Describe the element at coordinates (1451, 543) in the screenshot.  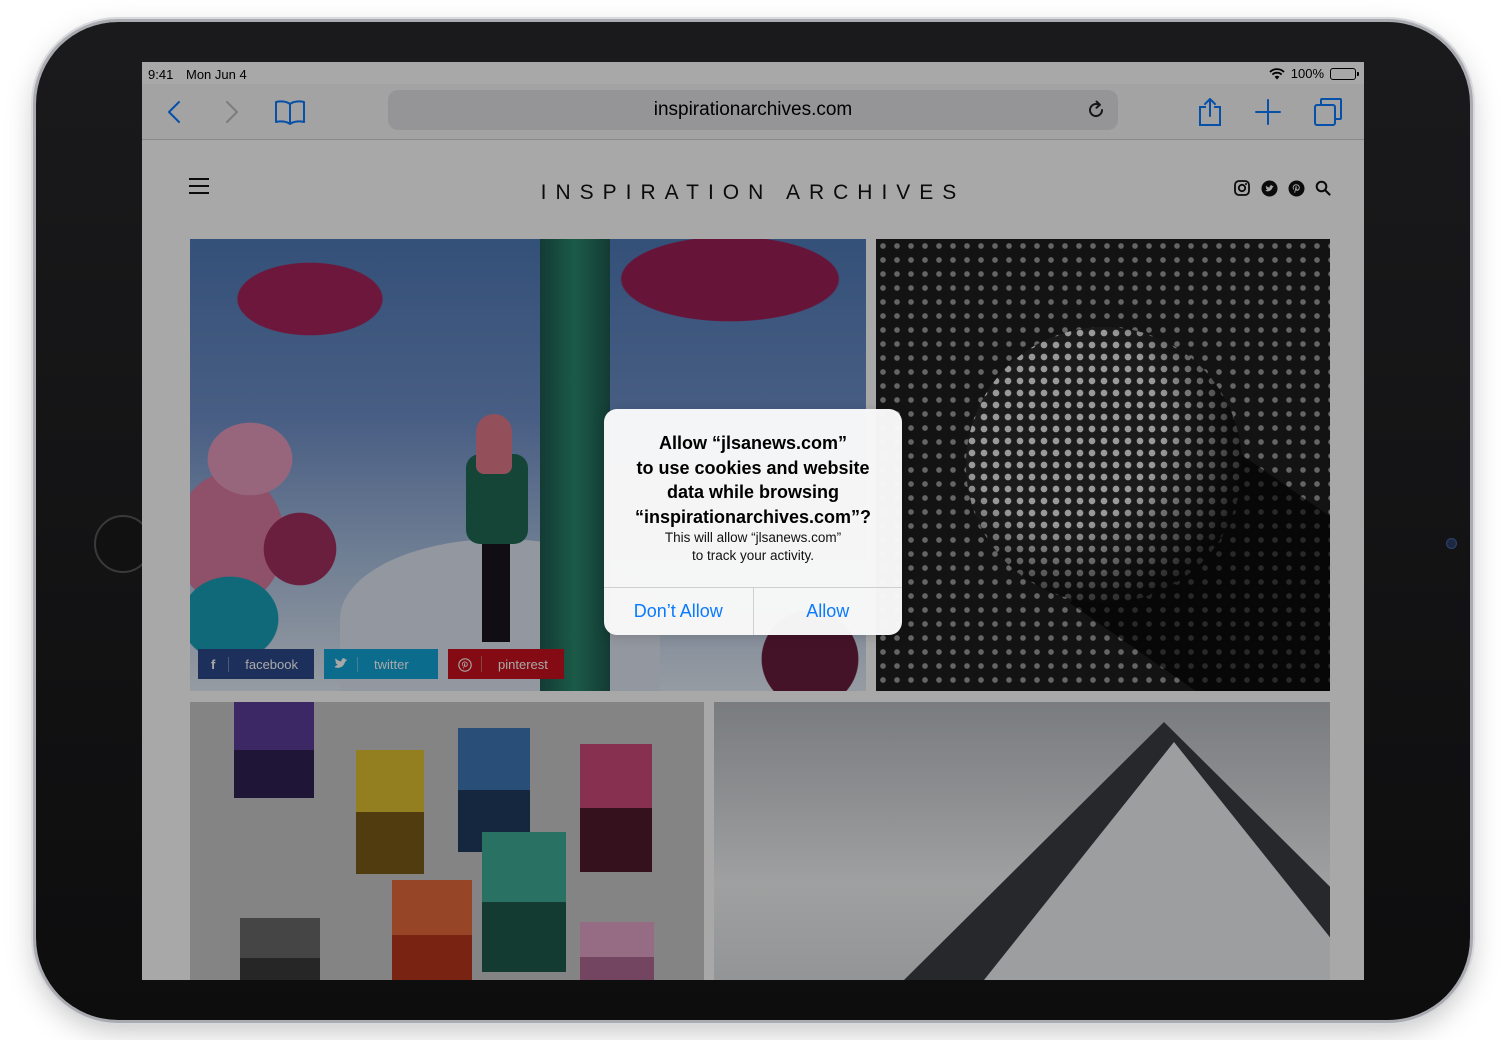
I see `front-camera` at that location.